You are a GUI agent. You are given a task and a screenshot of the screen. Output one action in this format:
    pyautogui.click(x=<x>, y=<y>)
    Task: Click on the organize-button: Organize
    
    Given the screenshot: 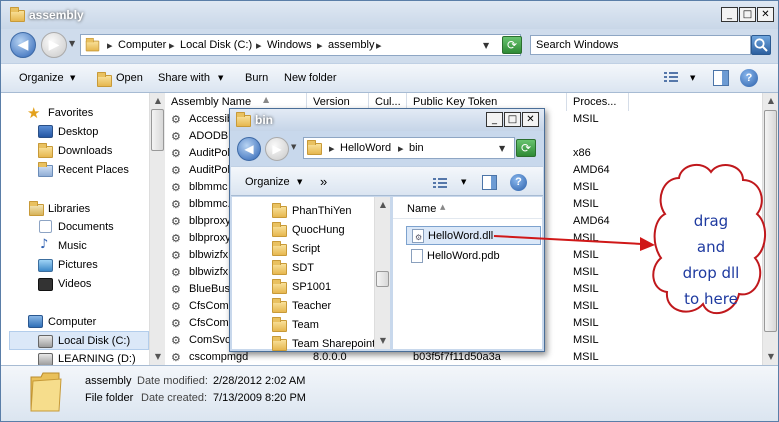 What is the action you would take?
    pyautogui.click(x=41, y=78)
    